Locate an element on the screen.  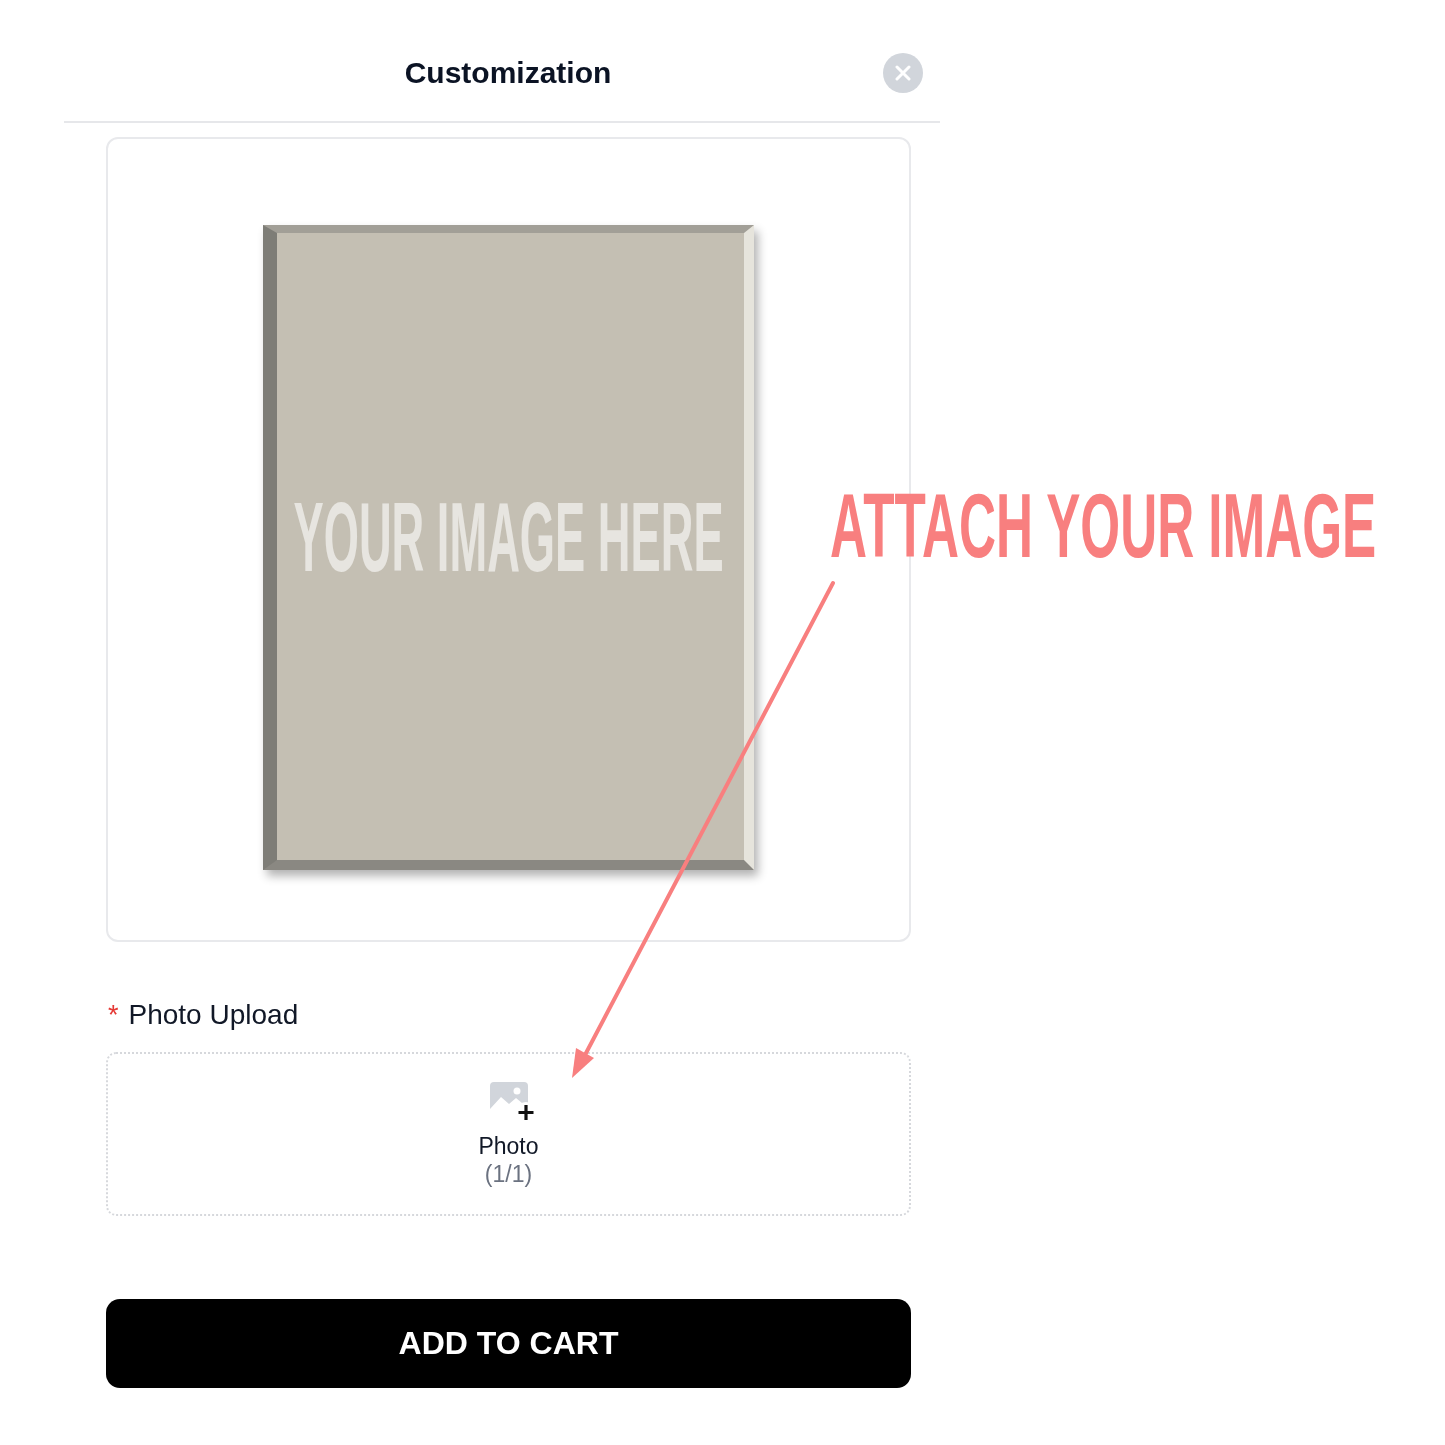
upload-label: Photo is located at coordinates (508, 1146).